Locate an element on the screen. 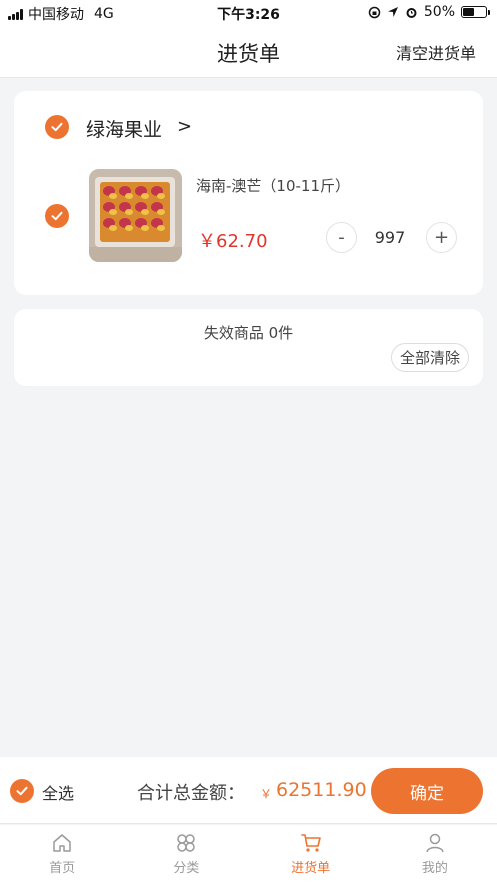  cart-icon is located at coordinates (310, 843).